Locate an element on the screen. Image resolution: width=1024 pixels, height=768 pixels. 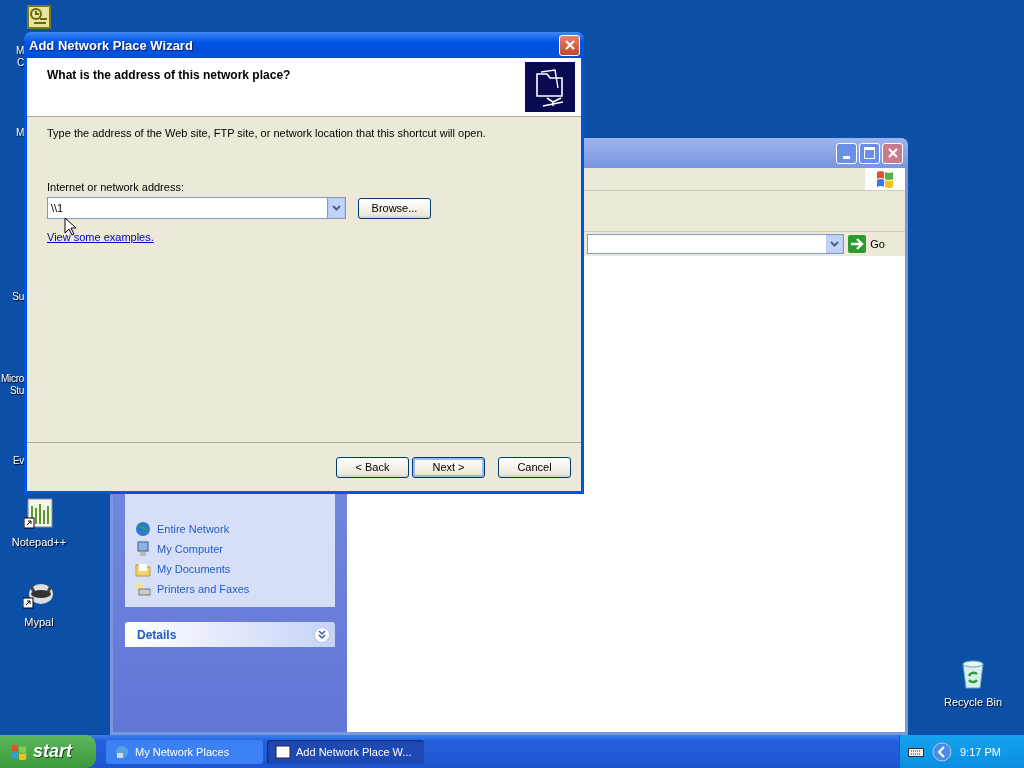
desktop-icon-label: Recycle Bin is located at coordinates (973, 702).